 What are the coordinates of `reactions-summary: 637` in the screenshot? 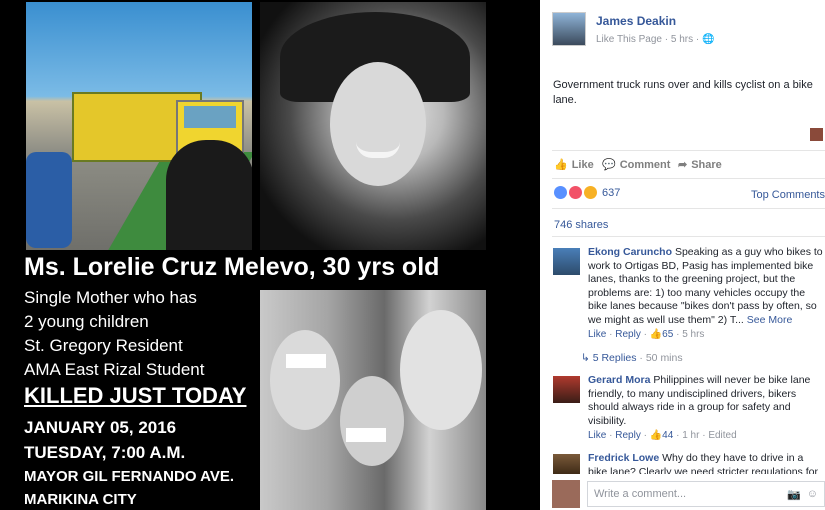 It's located at (587, 192).